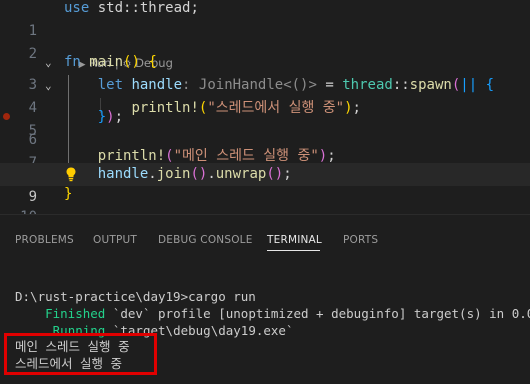 The height and width of the screenshot is (384, 530). I want to click on code-token: use, so click(77, 8).